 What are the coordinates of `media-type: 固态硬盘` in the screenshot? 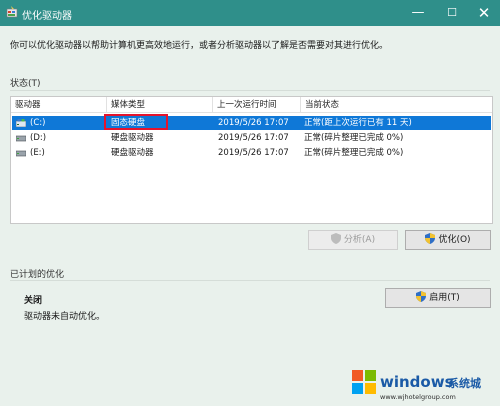 It's located at (128, 123).